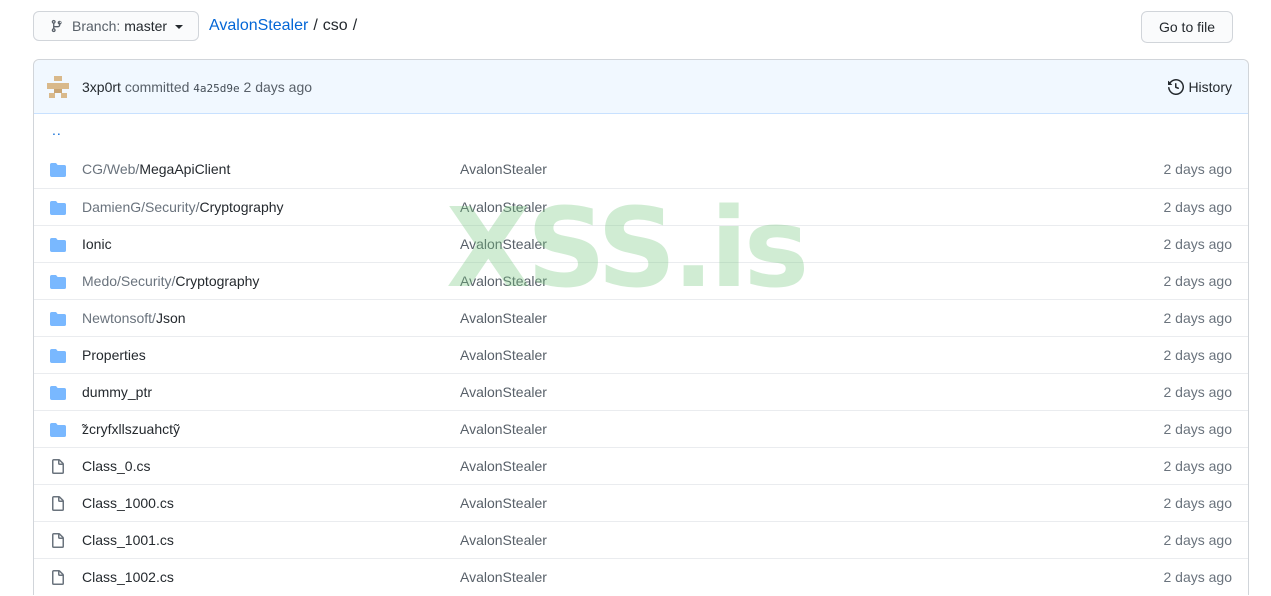  I want to click on item-name: ̃zcryfxllszuahctỹ, so click(131, 429).